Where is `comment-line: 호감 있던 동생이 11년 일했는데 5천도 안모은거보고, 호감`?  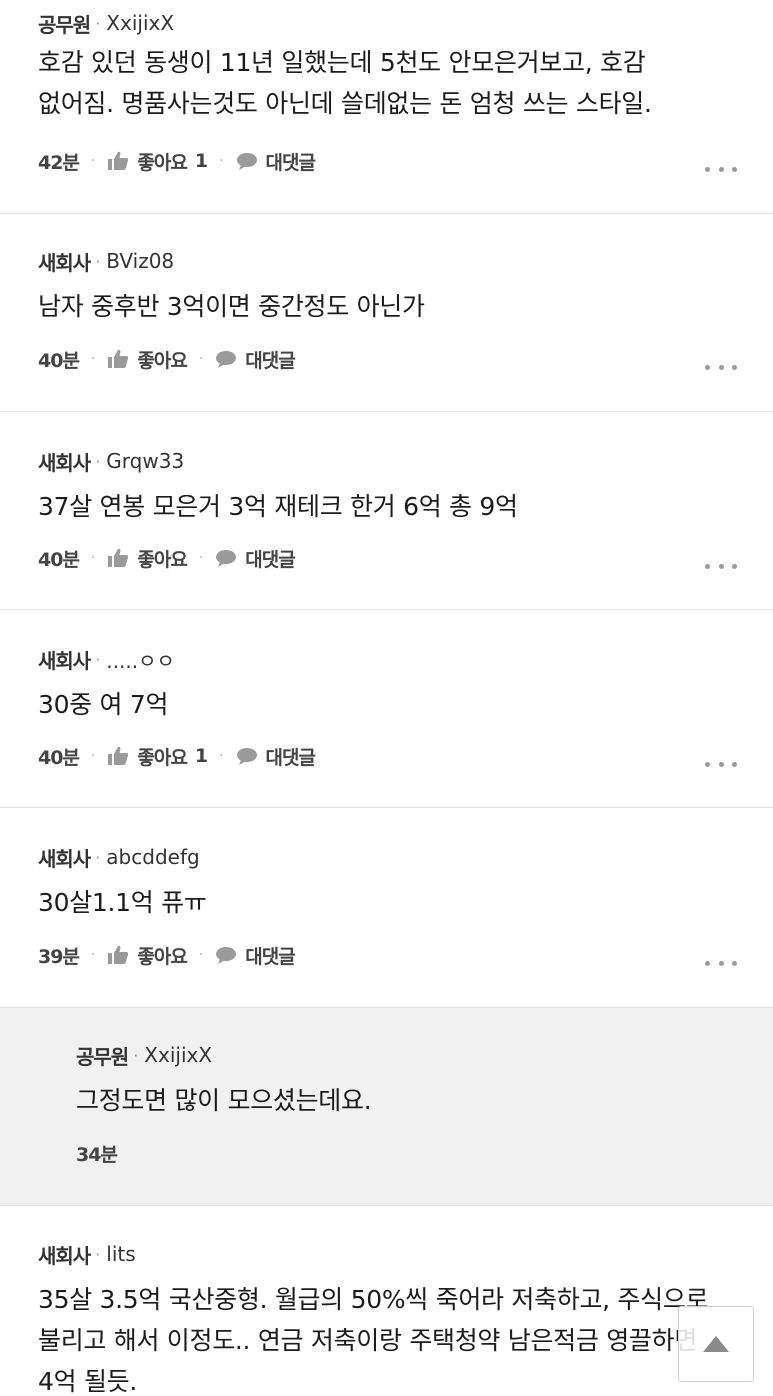 comment-line: 호감 있던 동생이 11년 일했는데 5천도 안모은거보고, 호감 is located at coordinates (342, 62).